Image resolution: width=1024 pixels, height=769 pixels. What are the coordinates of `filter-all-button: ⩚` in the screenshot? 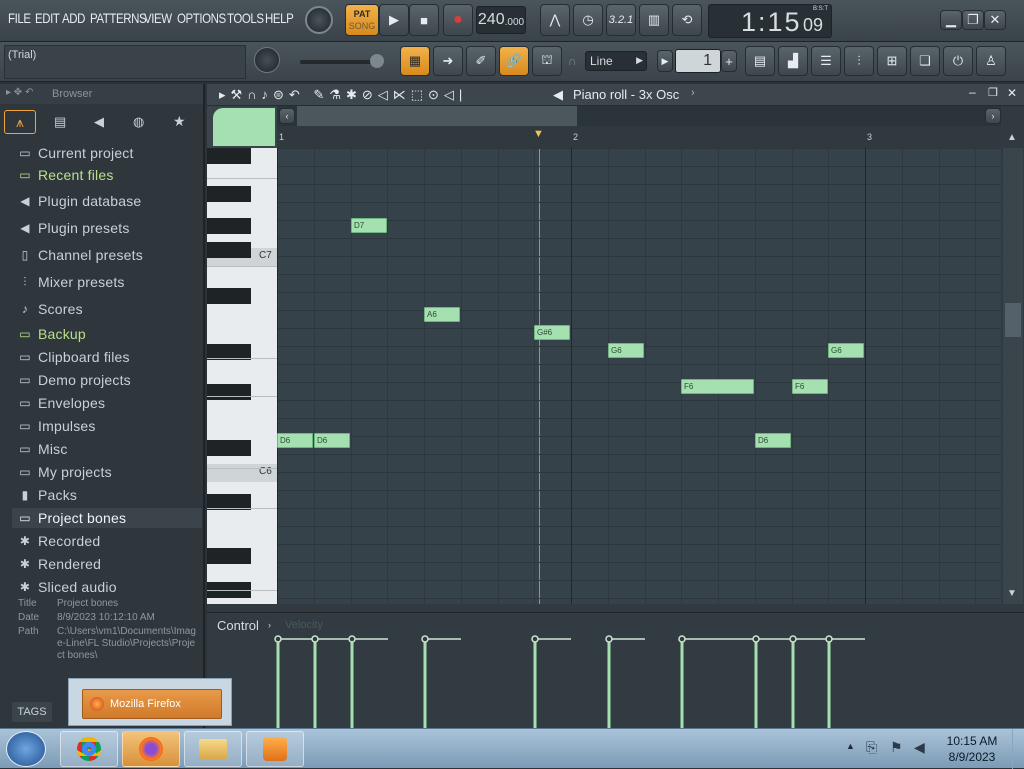 It's located at (20, 122).